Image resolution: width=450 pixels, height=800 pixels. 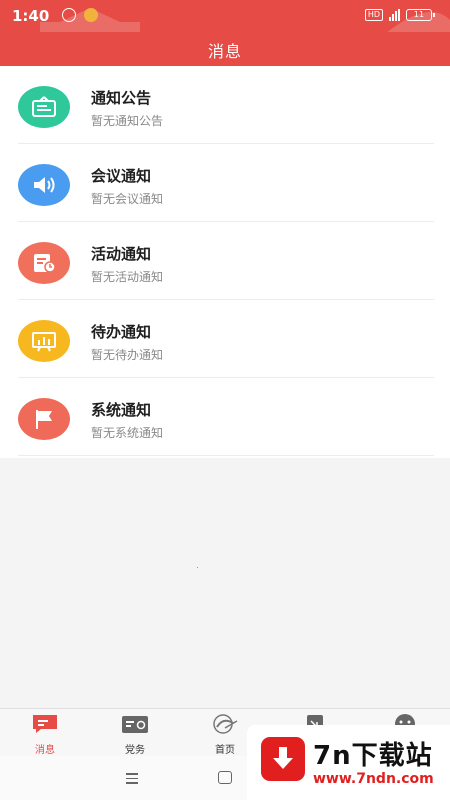 What do you see at coordinates (225, 339) in the screenshot?
I see `list-item-todo: 待办通知 暂无待办通知` at bounding box center [225, 339].